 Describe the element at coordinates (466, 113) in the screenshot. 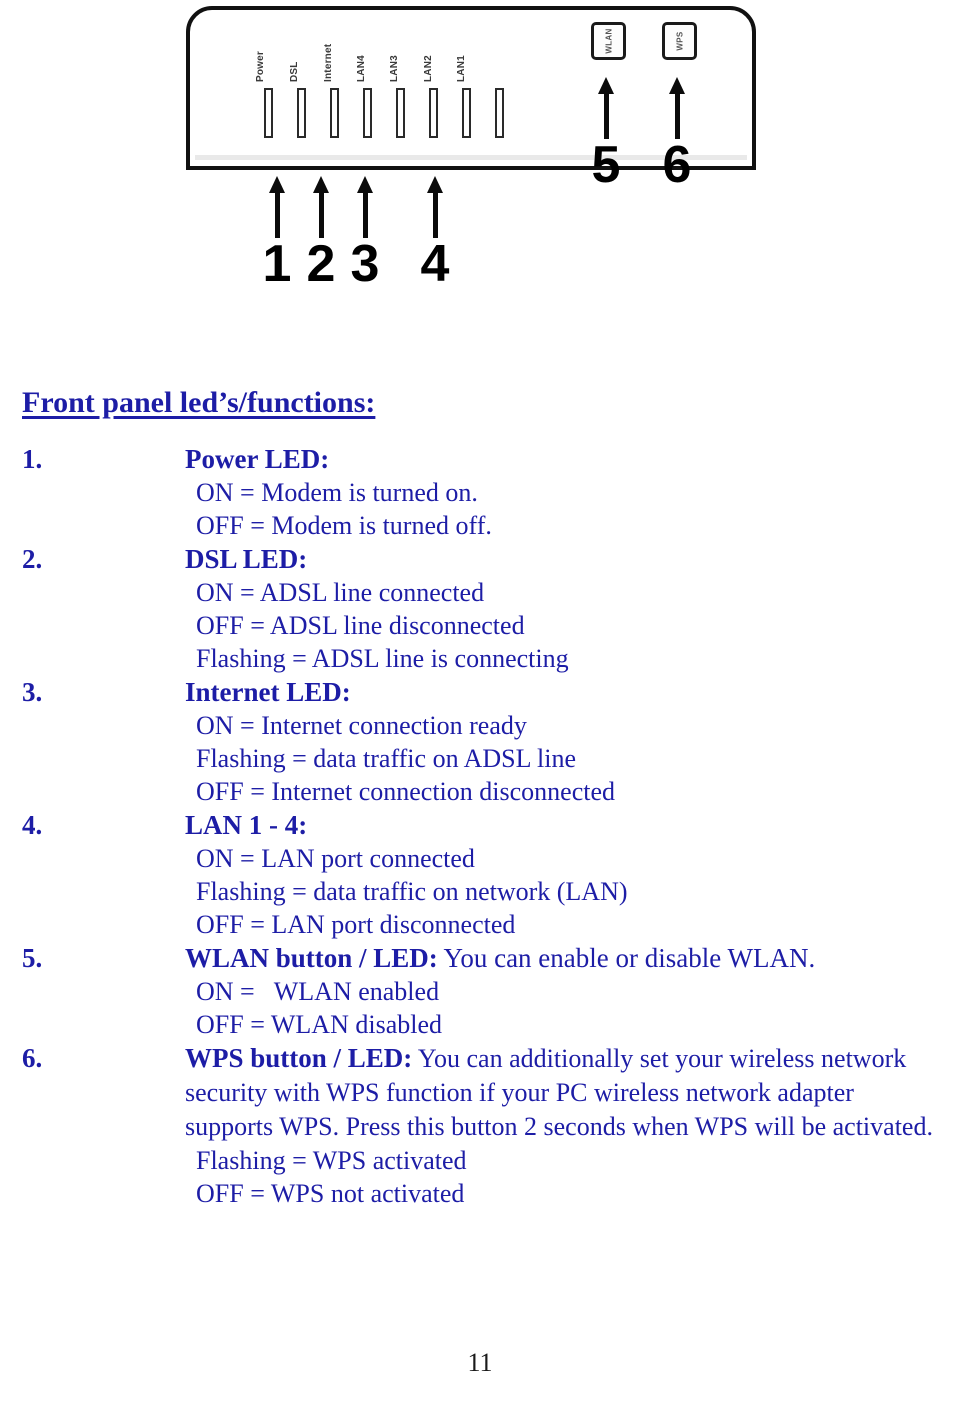

I see `led-slot-lan1` at that location.